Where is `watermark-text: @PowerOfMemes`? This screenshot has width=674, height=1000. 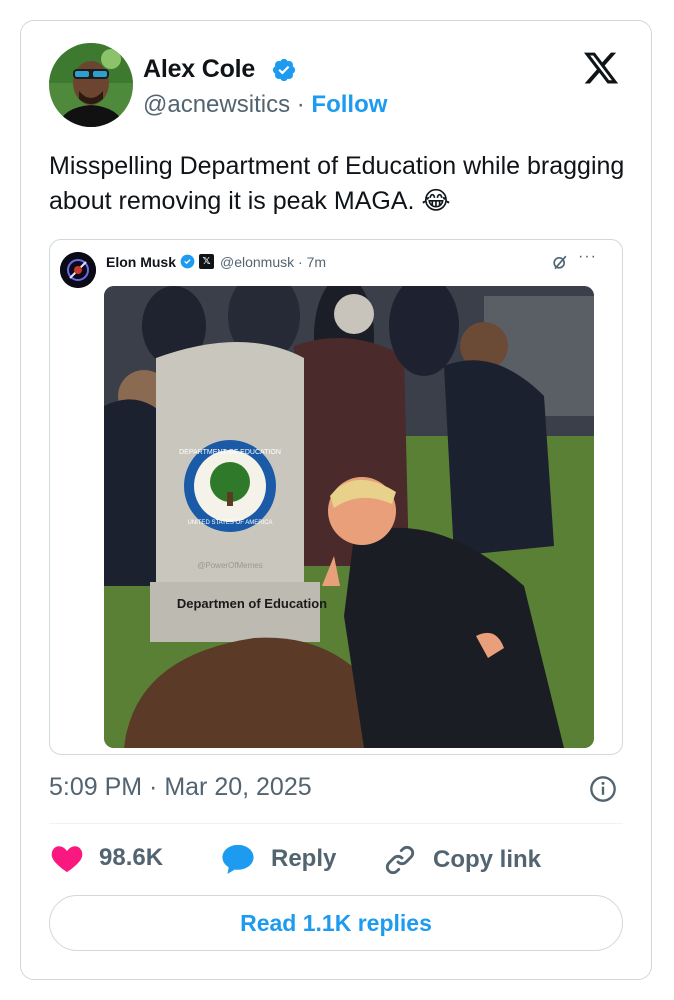 watermark-text: @PowerOfMemes is located at coordinates (229, 565).